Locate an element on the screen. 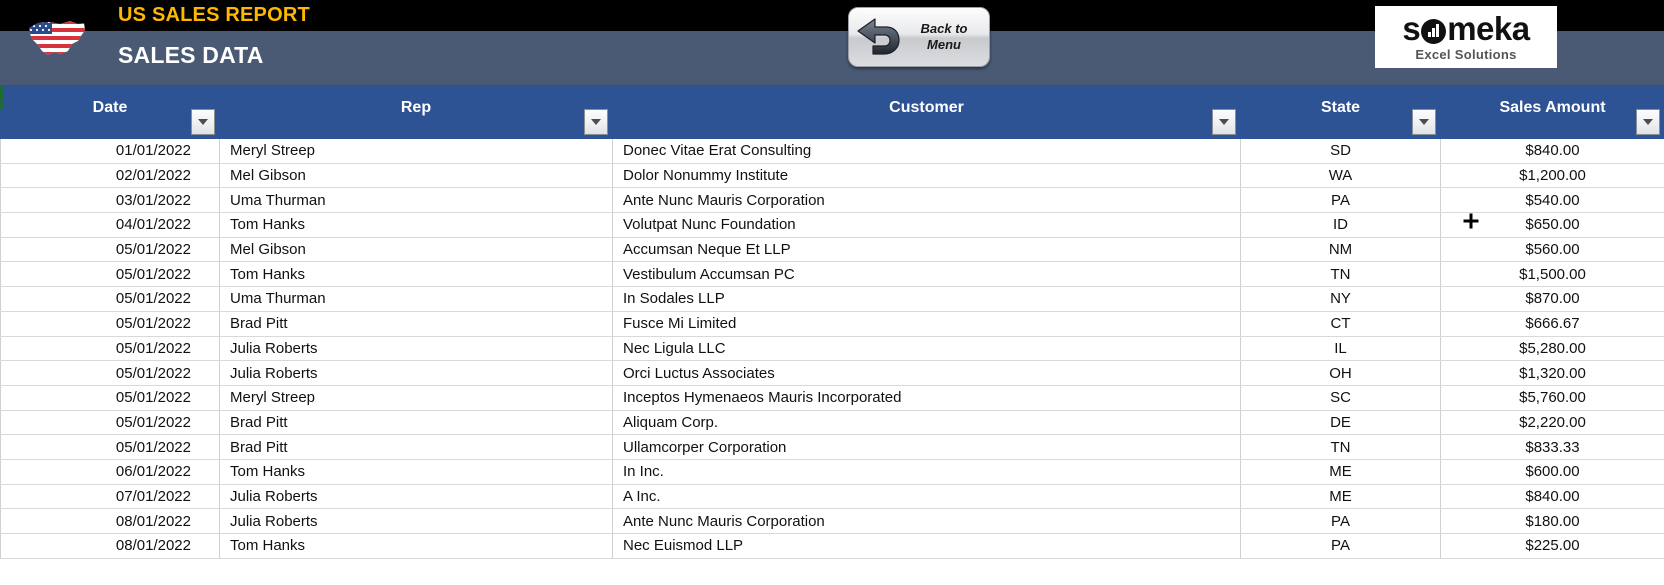 The height and width of the screenshot is (585, 1664). cell-date: 02/01/2022 is located at coordinates (110, 176).